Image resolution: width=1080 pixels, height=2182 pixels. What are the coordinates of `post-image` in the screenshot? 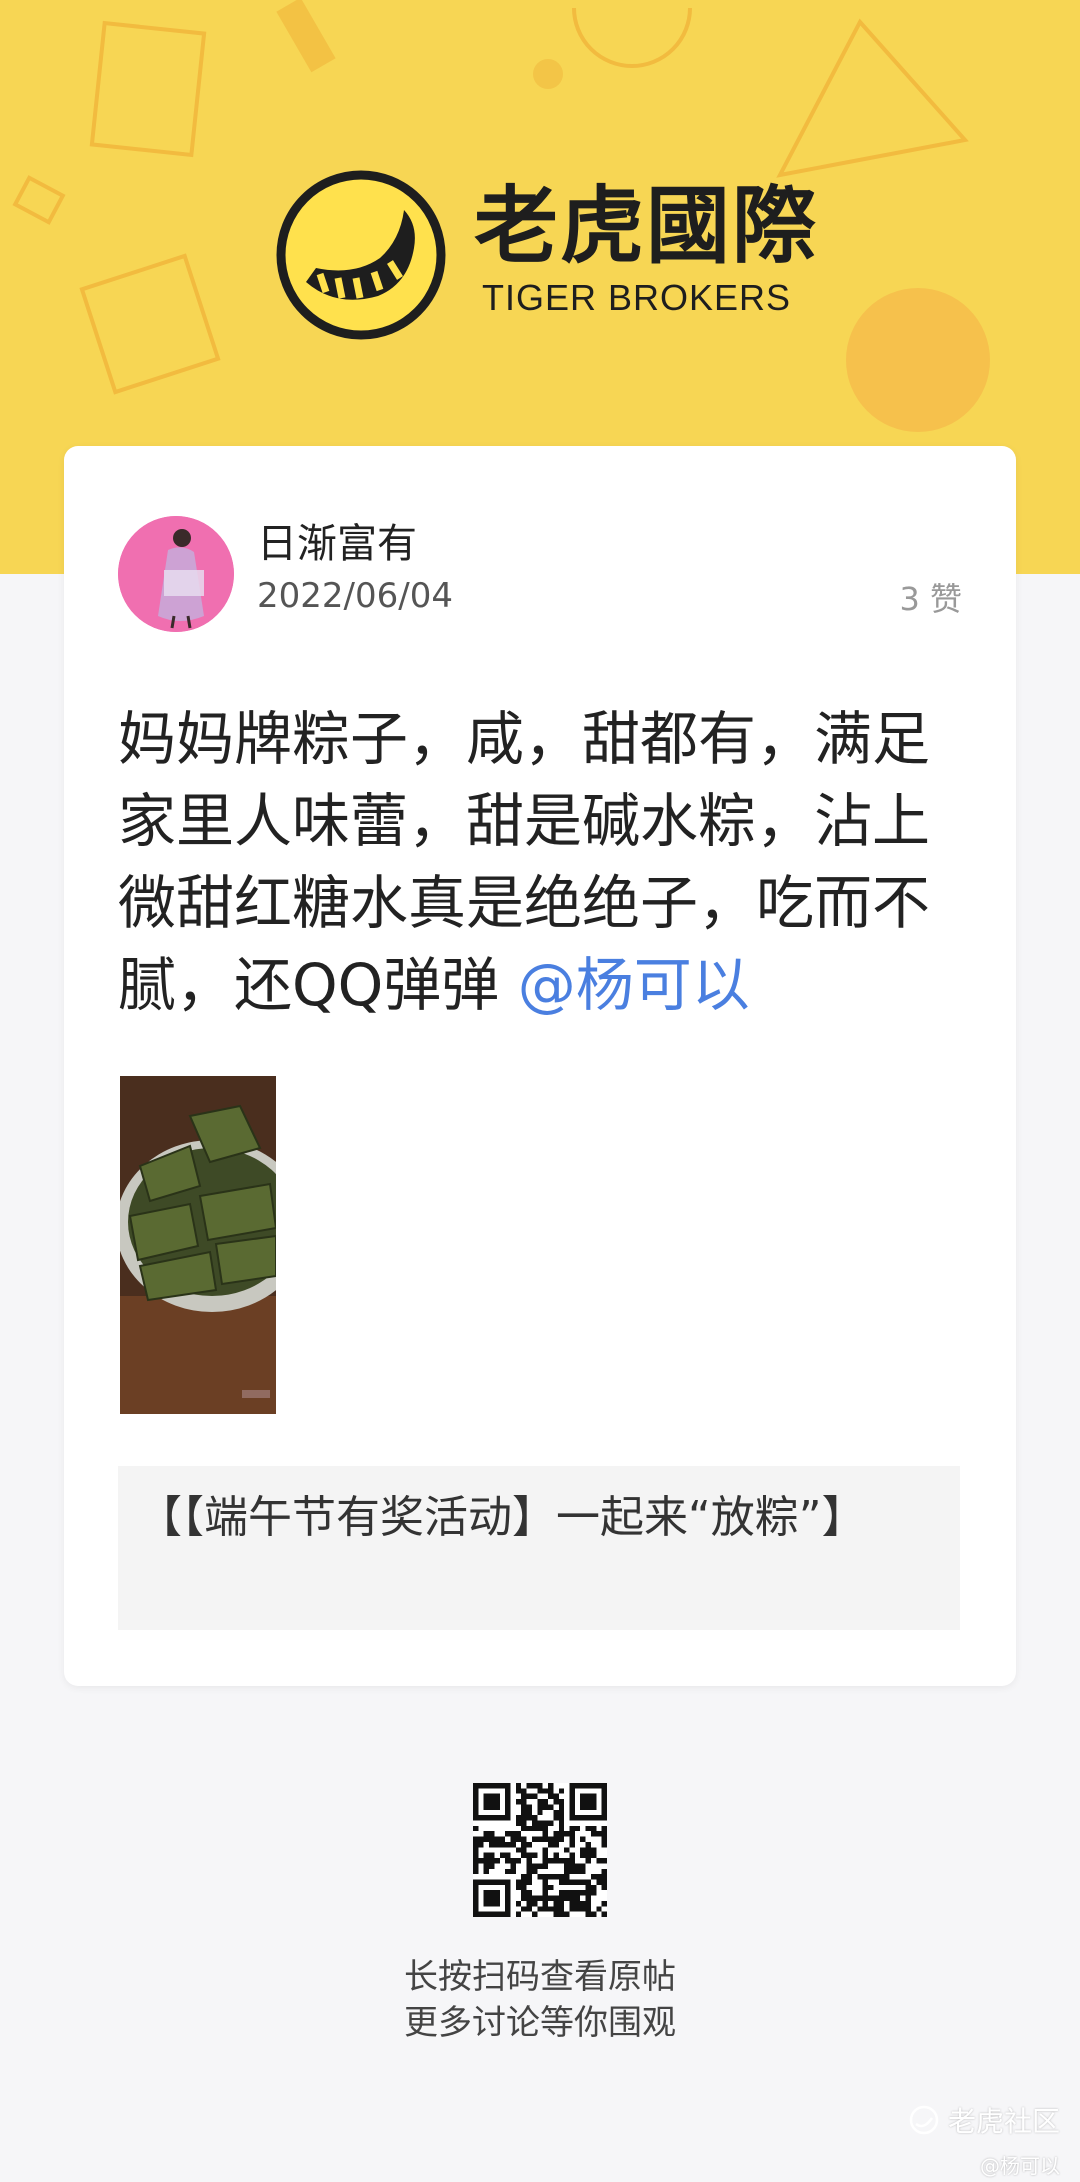 It's located at (198, 1245).